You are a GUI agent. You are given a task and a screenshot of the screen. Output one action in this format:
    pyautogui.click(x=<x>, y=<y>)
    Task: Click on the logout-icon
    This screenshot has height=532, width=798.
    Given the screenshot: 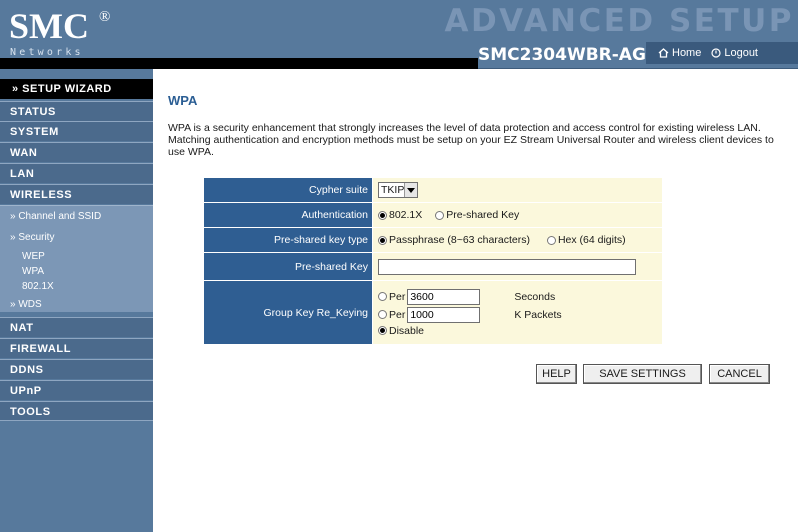 What is the action you would take?
    pyautogui.click(x=716, y=53)
    